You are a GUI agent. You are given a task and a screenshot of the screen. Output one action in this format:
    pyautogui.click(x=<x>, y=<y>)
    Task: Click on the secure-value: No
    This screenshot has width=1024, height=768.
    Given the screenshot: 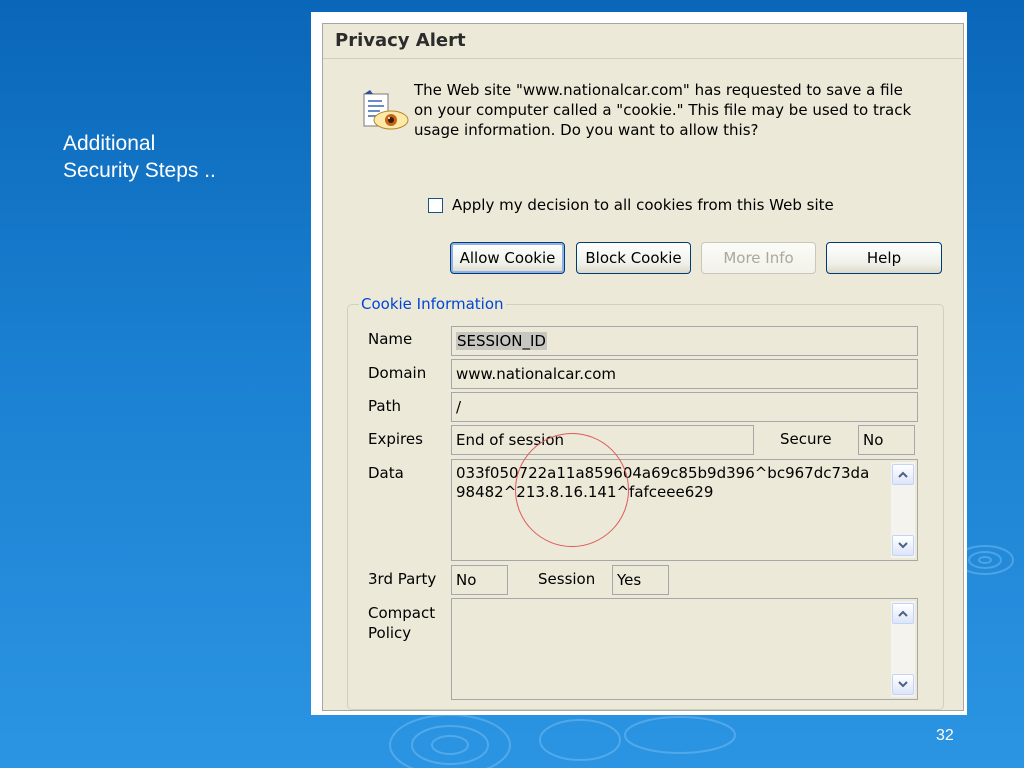 What is the action you would take?
    pyautogui.click(x=873, y=440)
    